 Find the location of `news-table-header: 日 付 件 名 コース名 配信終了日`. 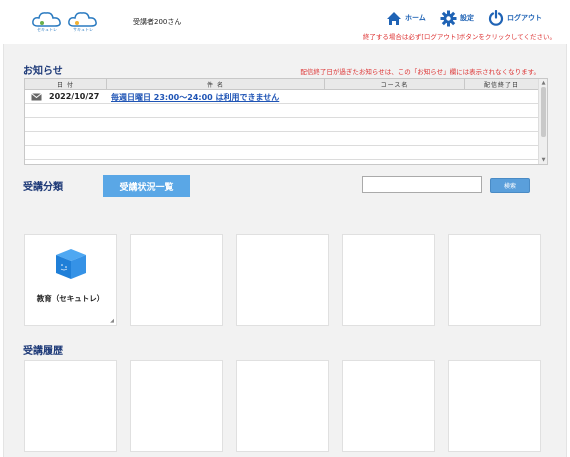

news-table-header: 日 付 件 名 コース名 配信終了日 is located at coordinates (282, 84).